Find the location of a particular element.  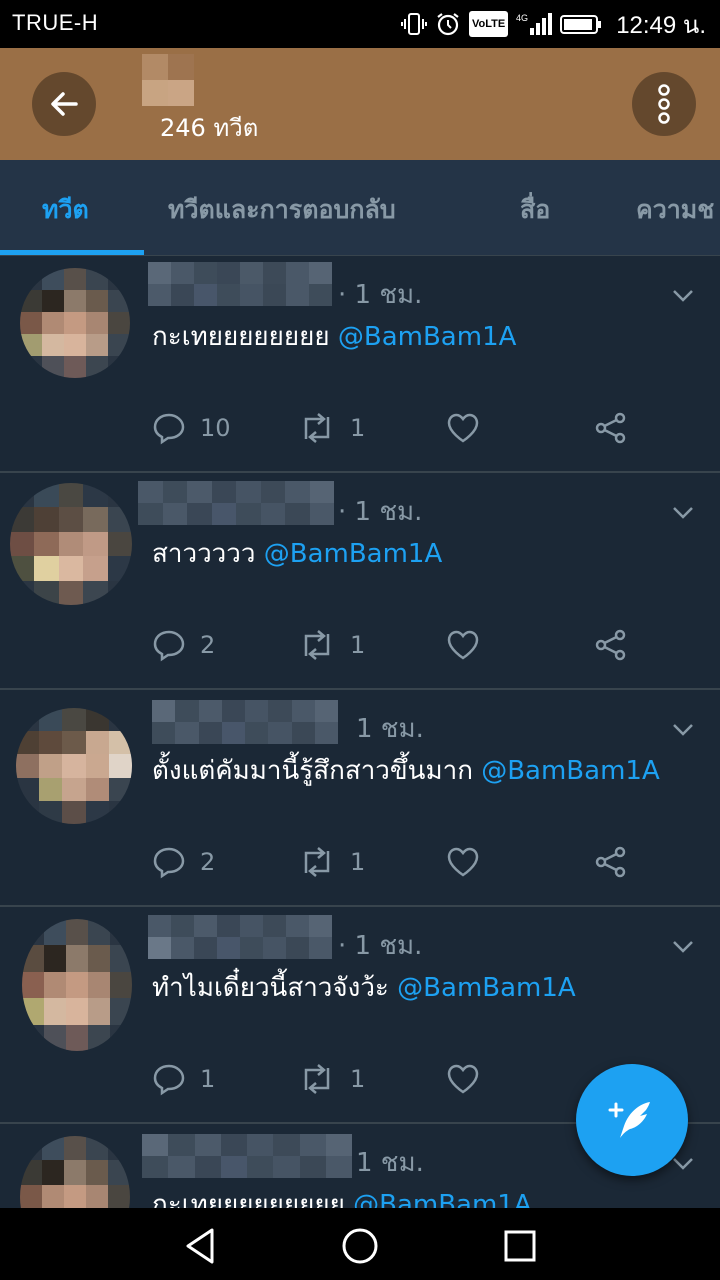

compose-tweet-icon is located at coordinates (629, 1120).